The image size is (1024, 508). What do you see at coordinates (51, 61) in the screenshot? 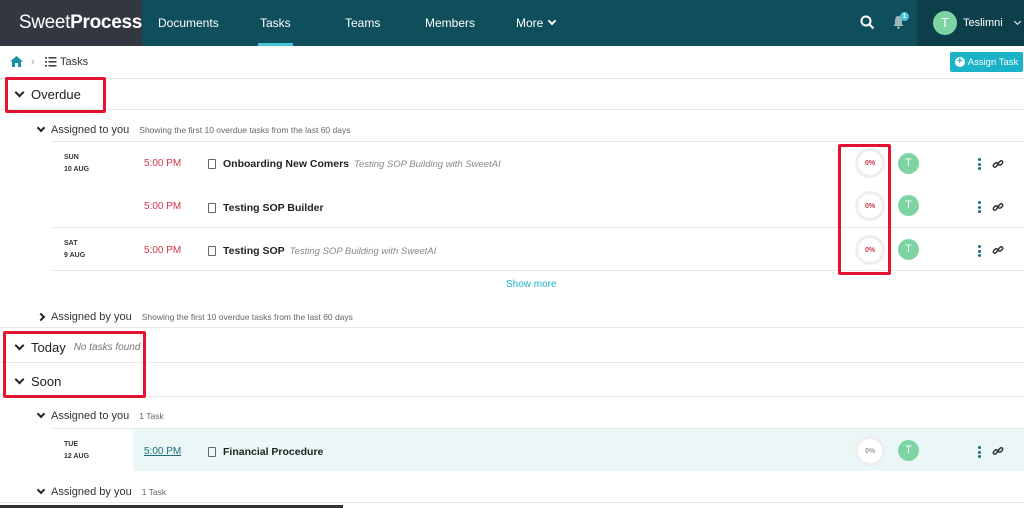
I see `list-icon` at bounding box center [51, 61].